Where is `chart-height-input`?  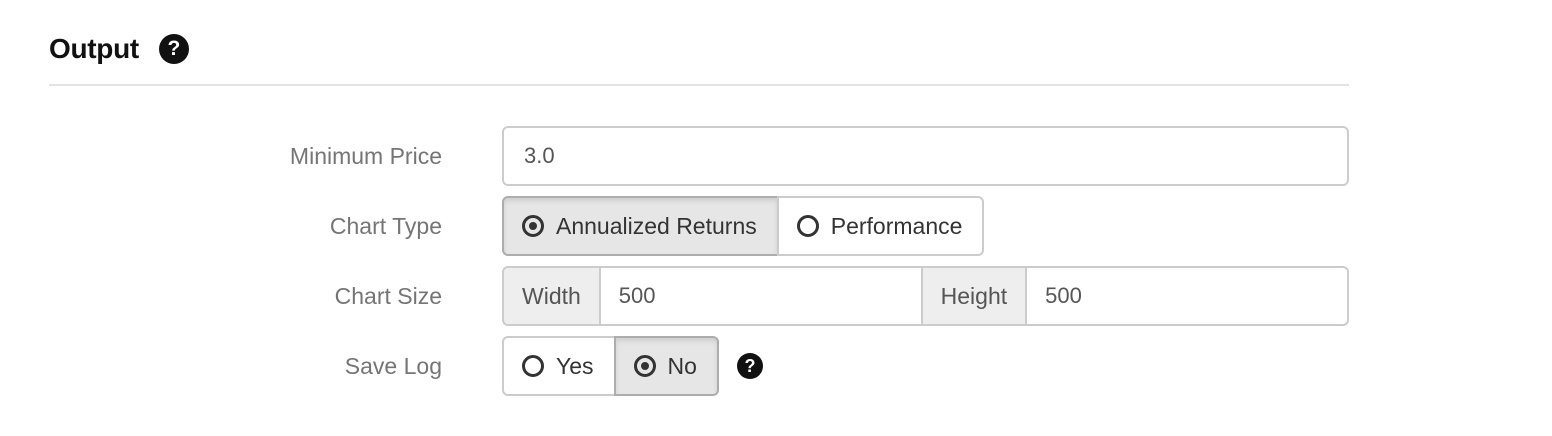
chart-height-input is located at coordinates (1187, 296).